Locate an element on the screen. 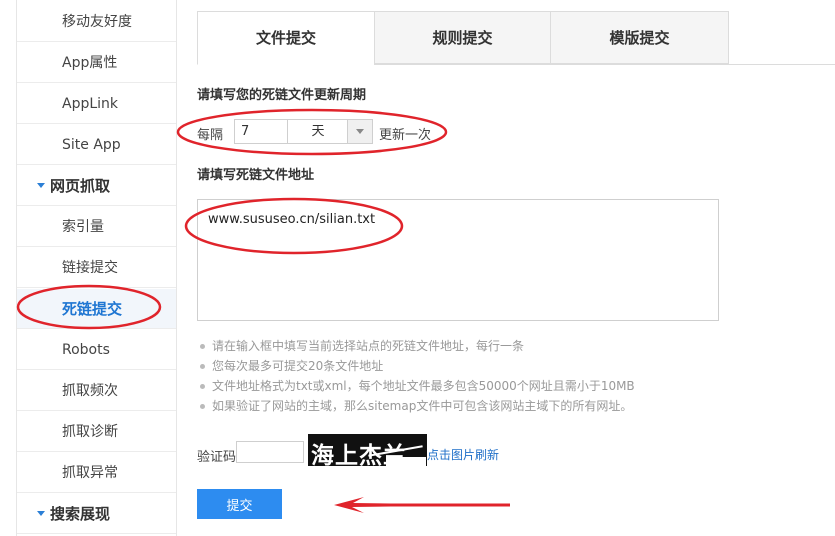 This screenshot has width=835, height=536. tab-divider is located at coordinates (604, 64).